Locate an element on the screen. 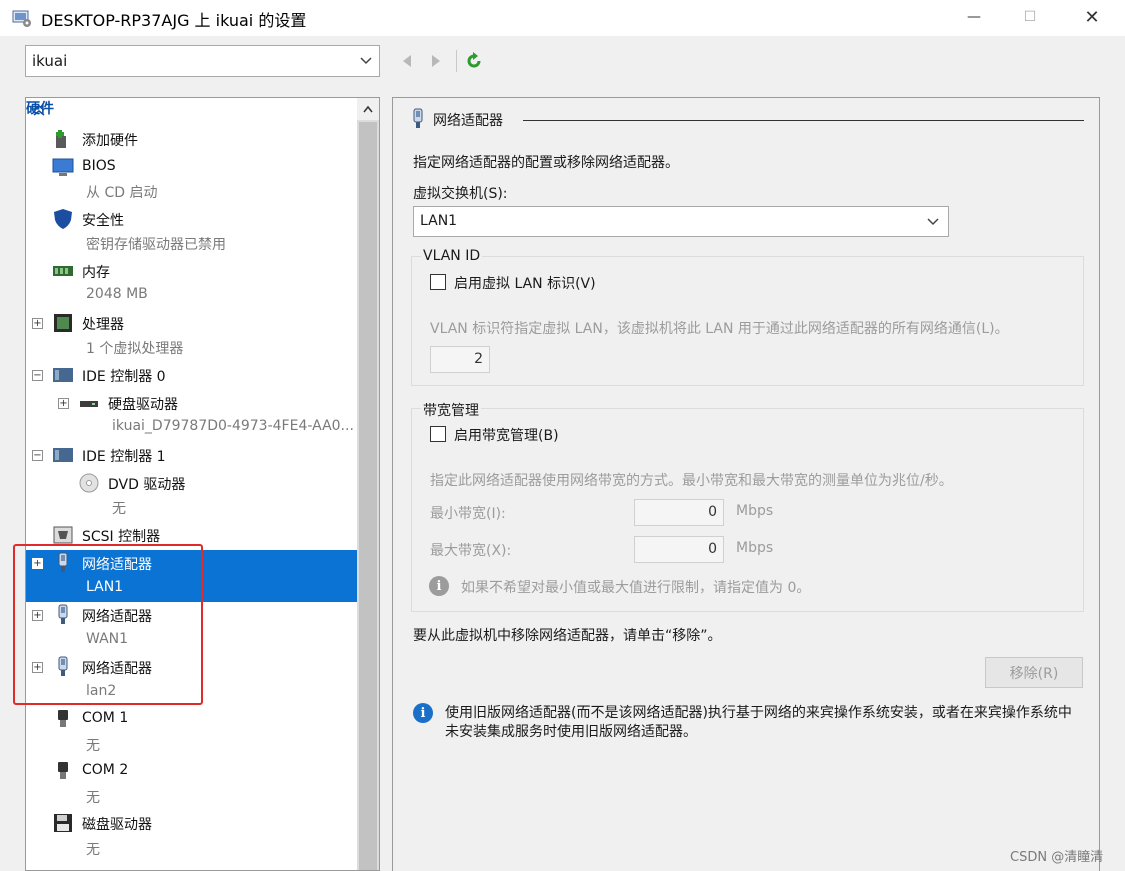 This screenshot has width=1125, height=871. arrow-right-icon is located at coordinates (436, 61).